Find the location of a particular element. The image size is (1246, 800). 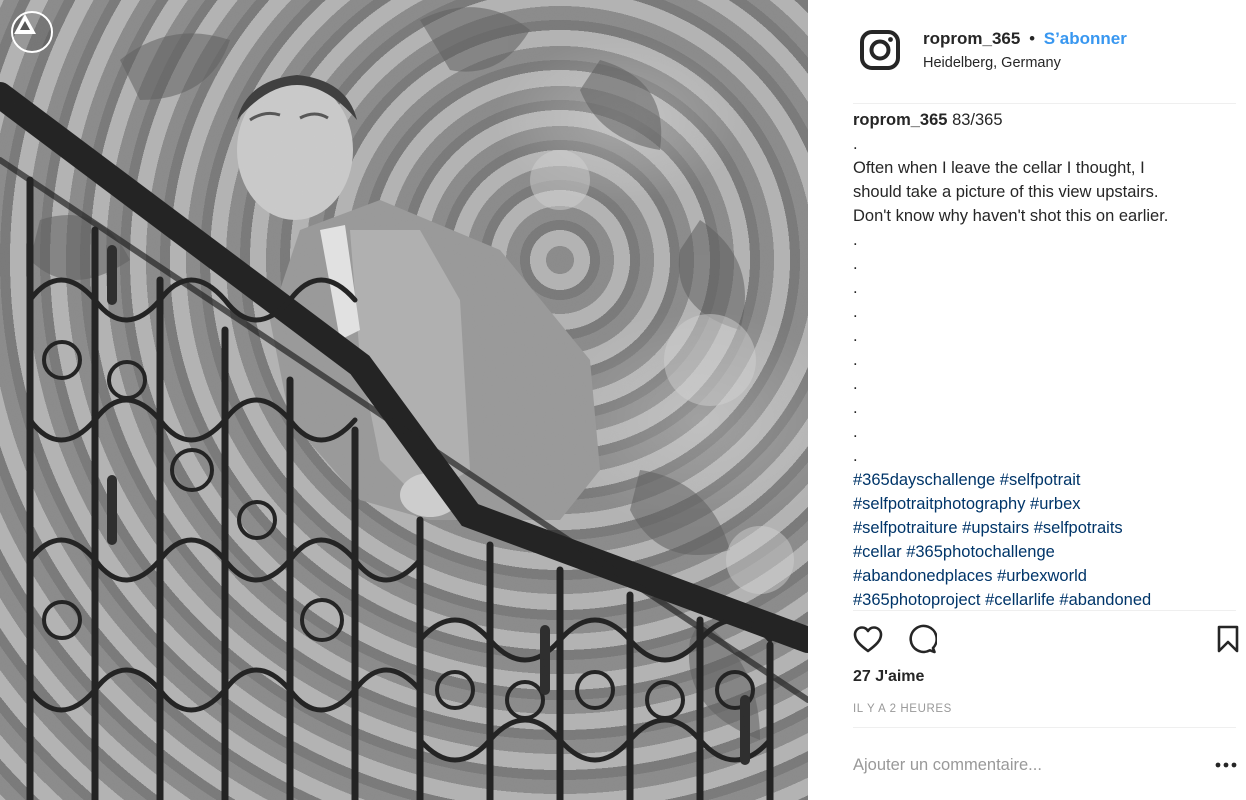

action-bar is located at coordinates (1045, 641).